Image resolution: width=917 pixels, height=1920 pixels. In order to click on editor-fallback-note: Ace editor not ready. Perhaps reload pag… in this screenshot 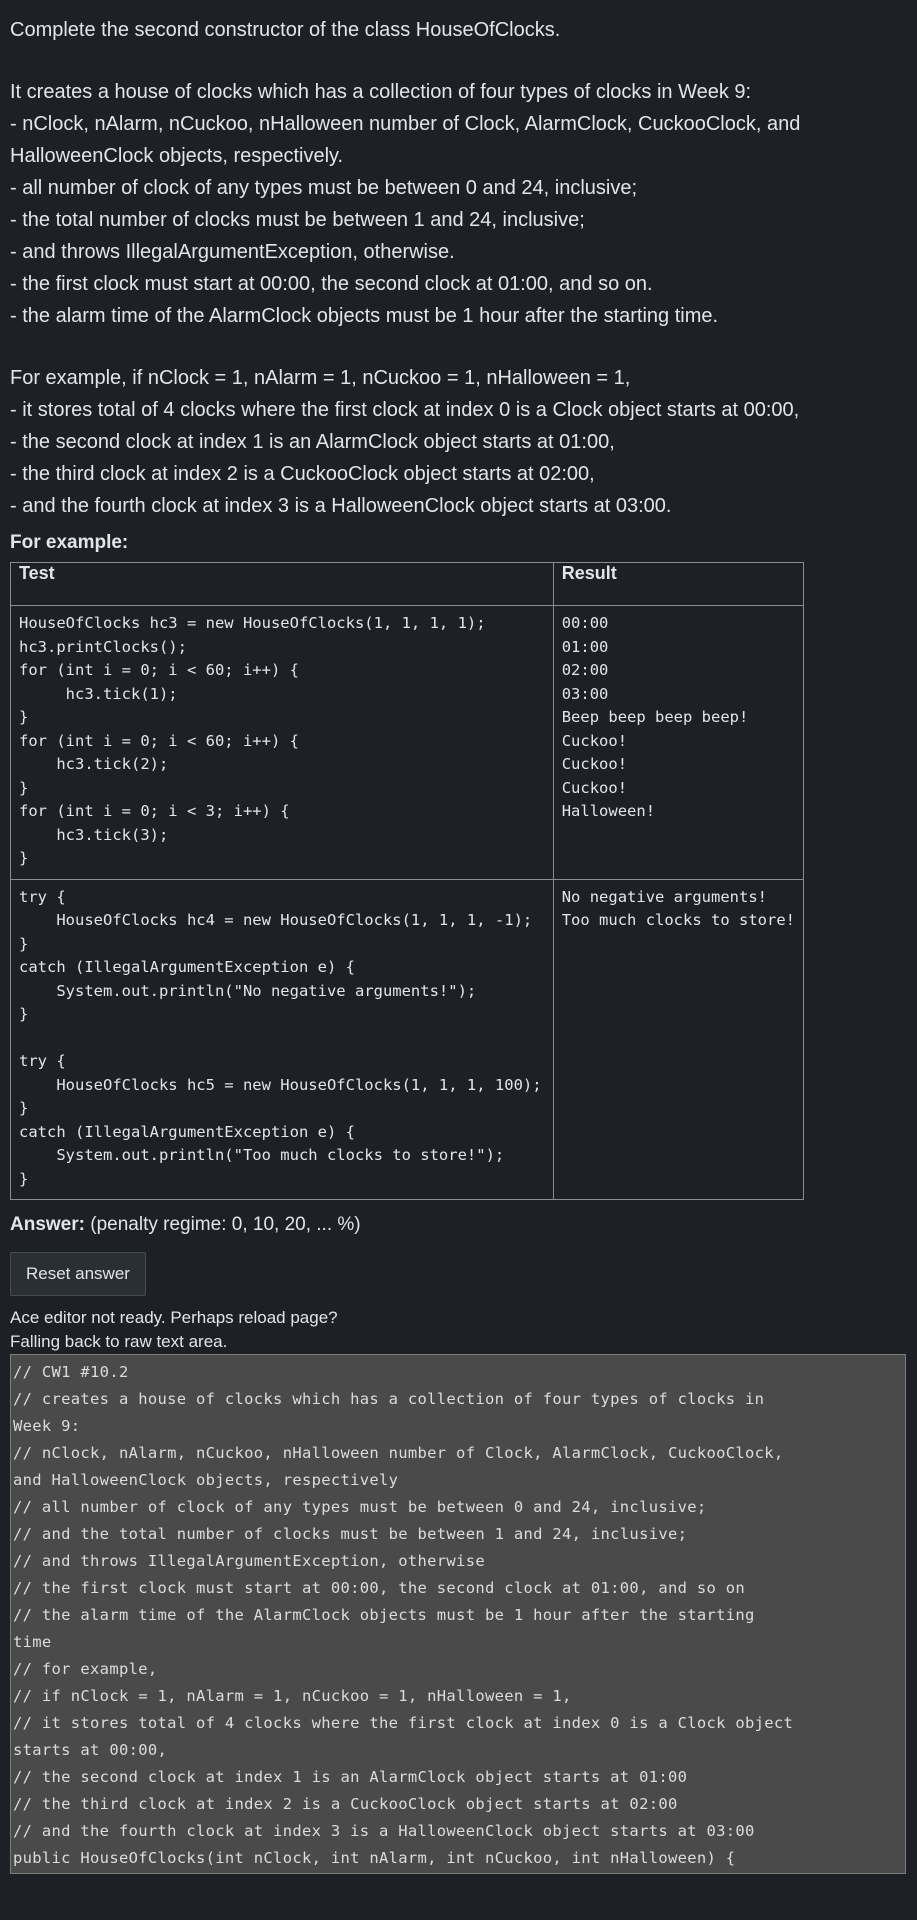, I will do `click(458, 1330)`.